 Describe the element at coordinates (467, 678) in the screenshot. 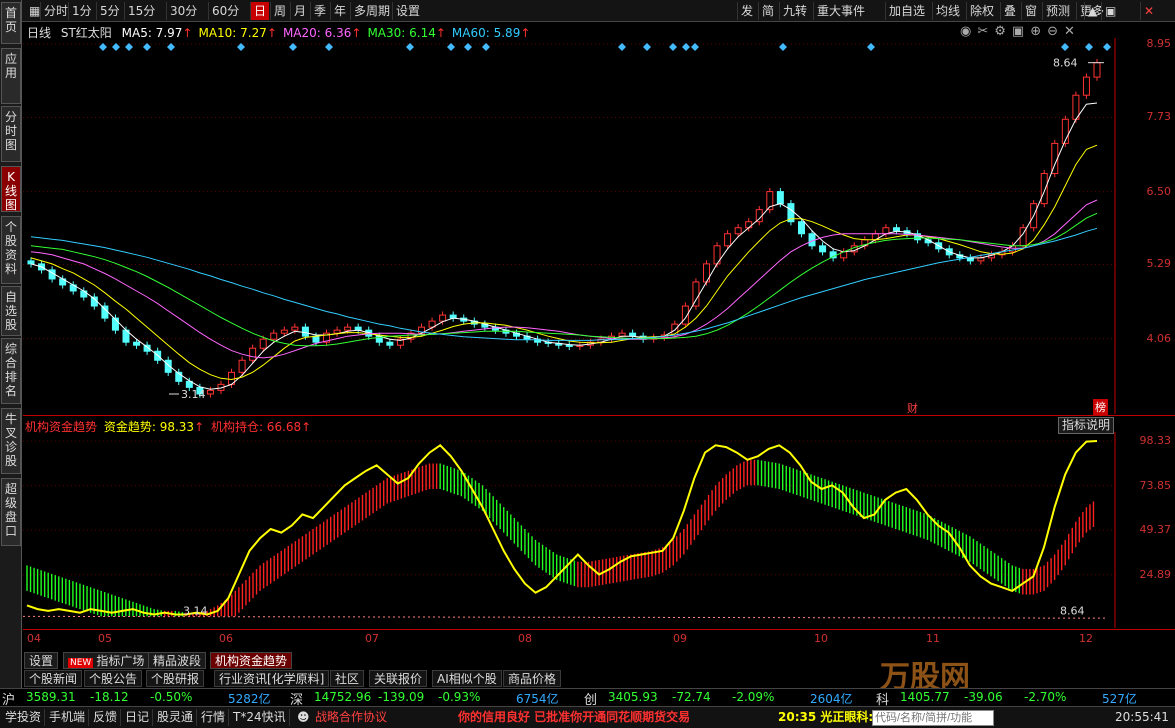

I see `news-tab-6: AI相似个股` at that location.